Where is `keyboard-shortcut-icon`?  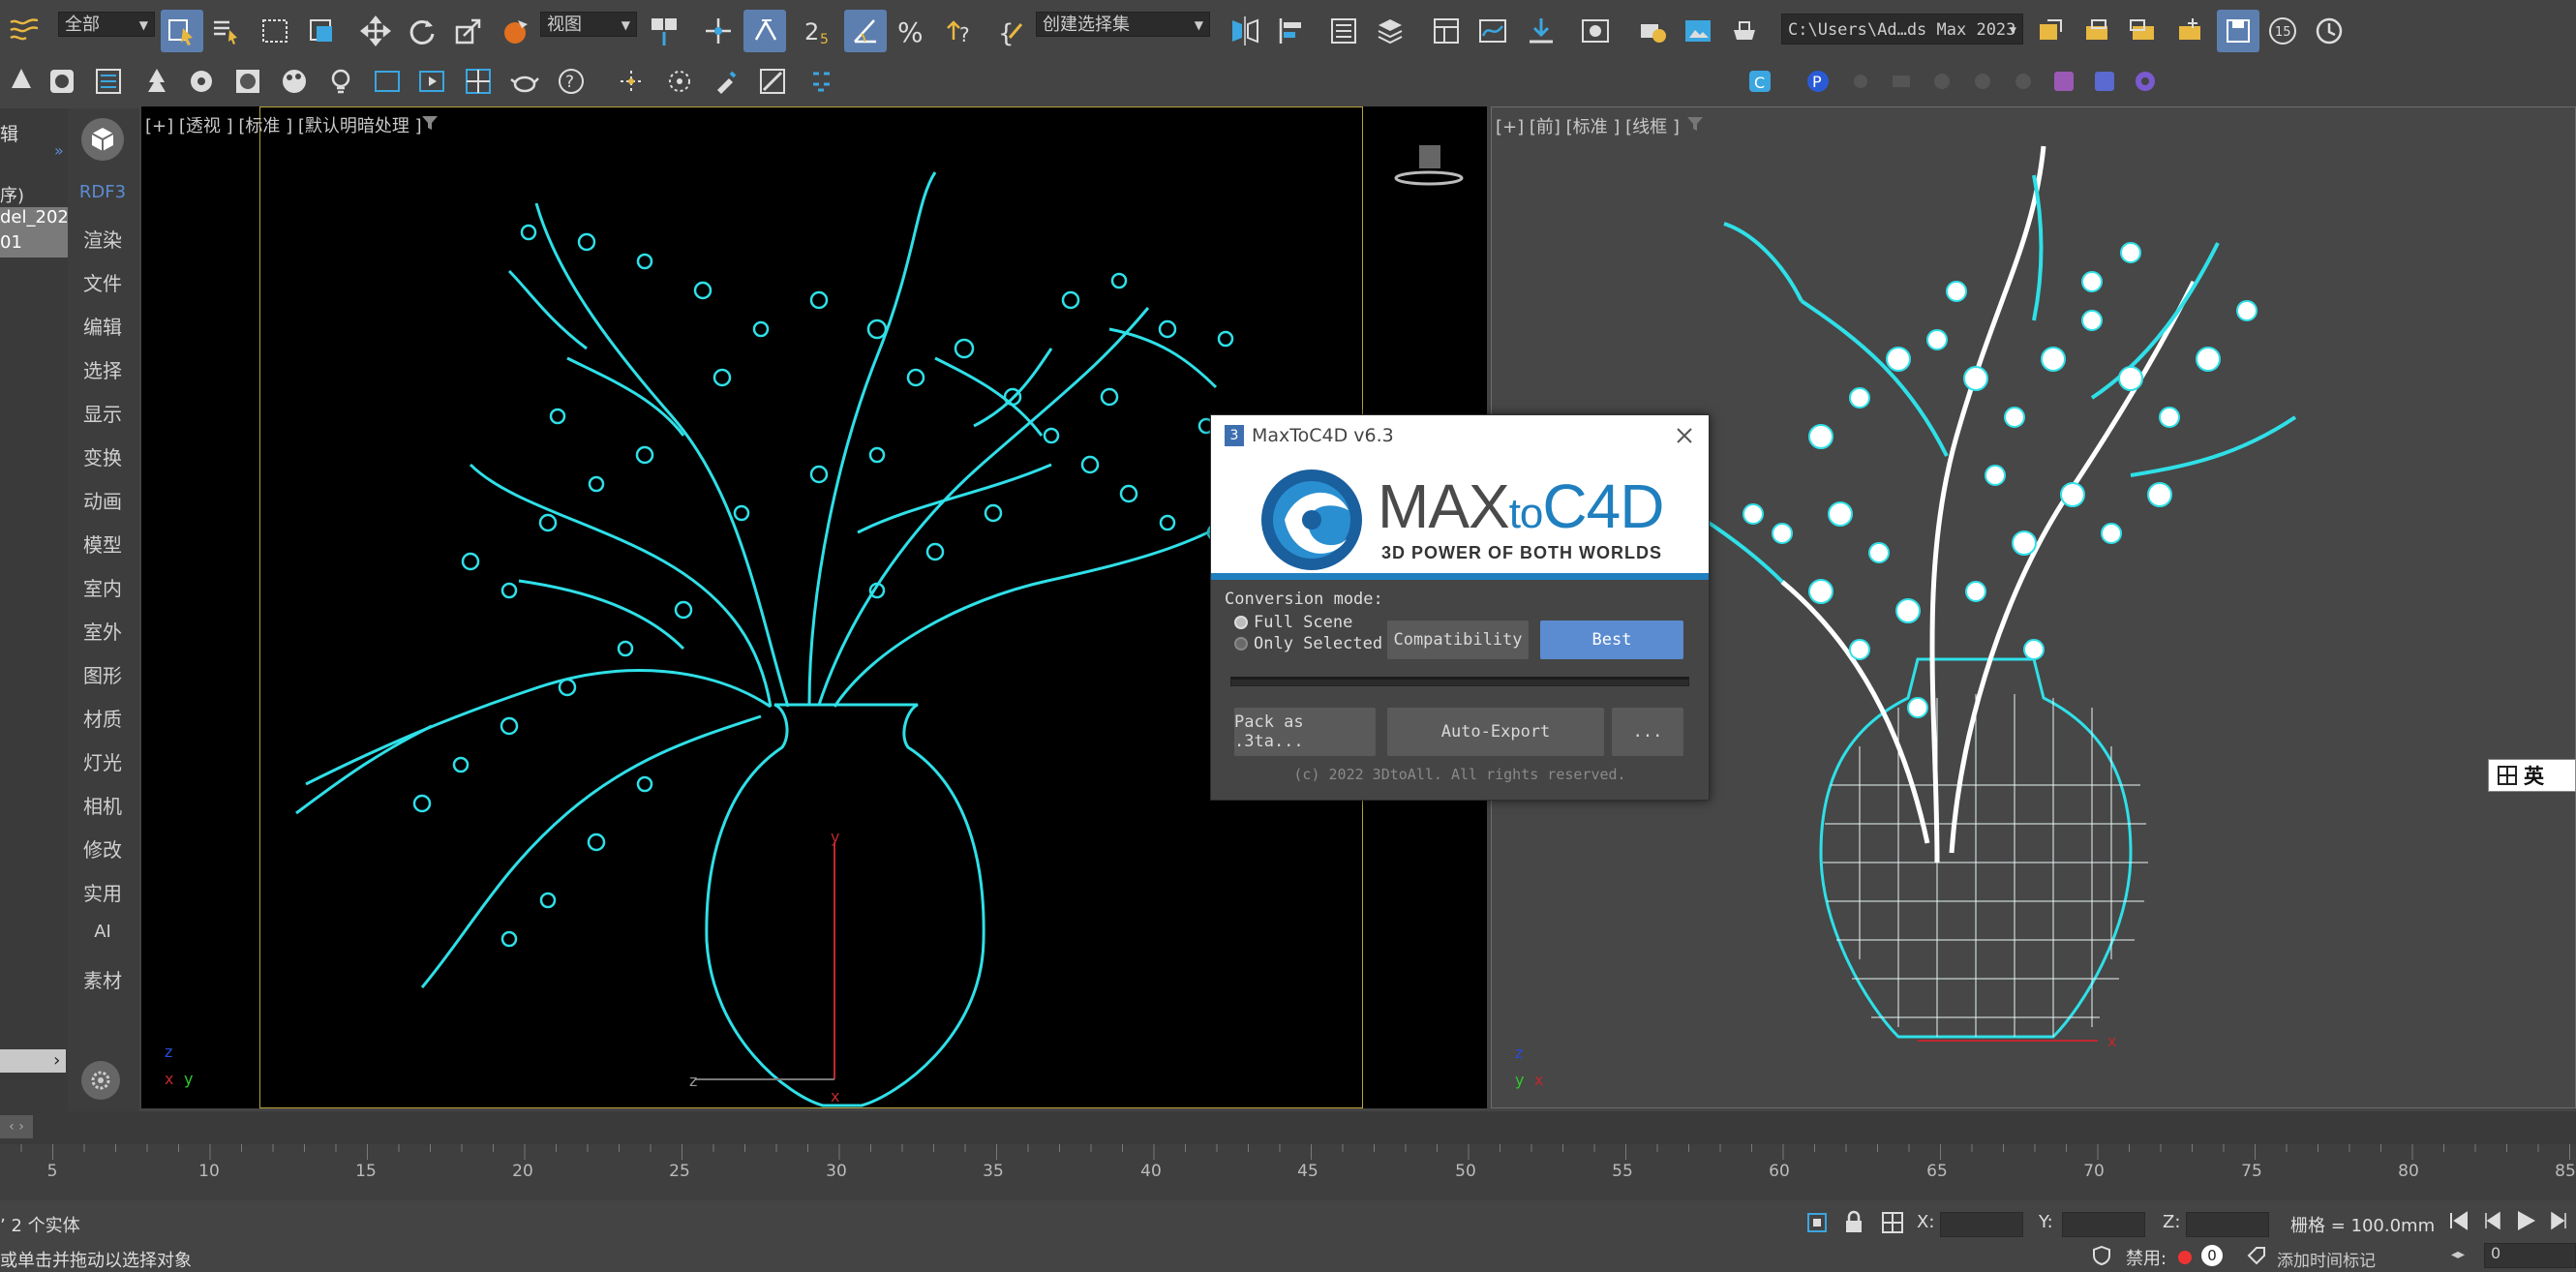 keyboard-shortcut-icon is located at coordinates (765, 31).